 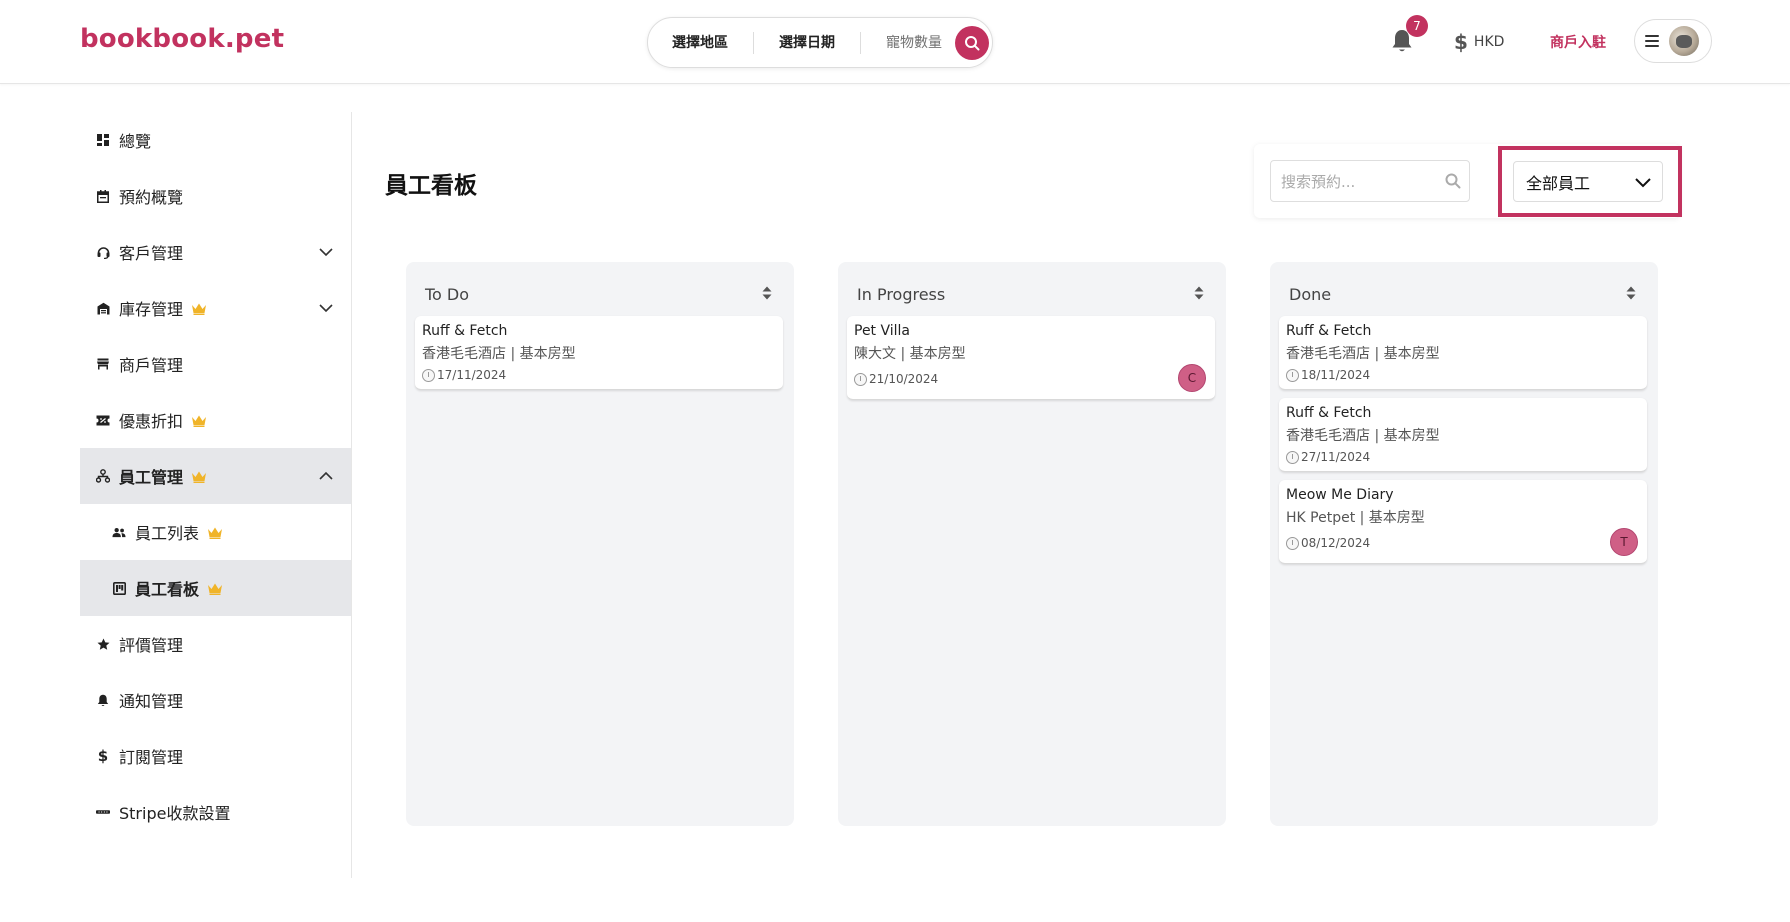 I want to click on card-date: 18/11/2024, so click(x=1328, y=375).